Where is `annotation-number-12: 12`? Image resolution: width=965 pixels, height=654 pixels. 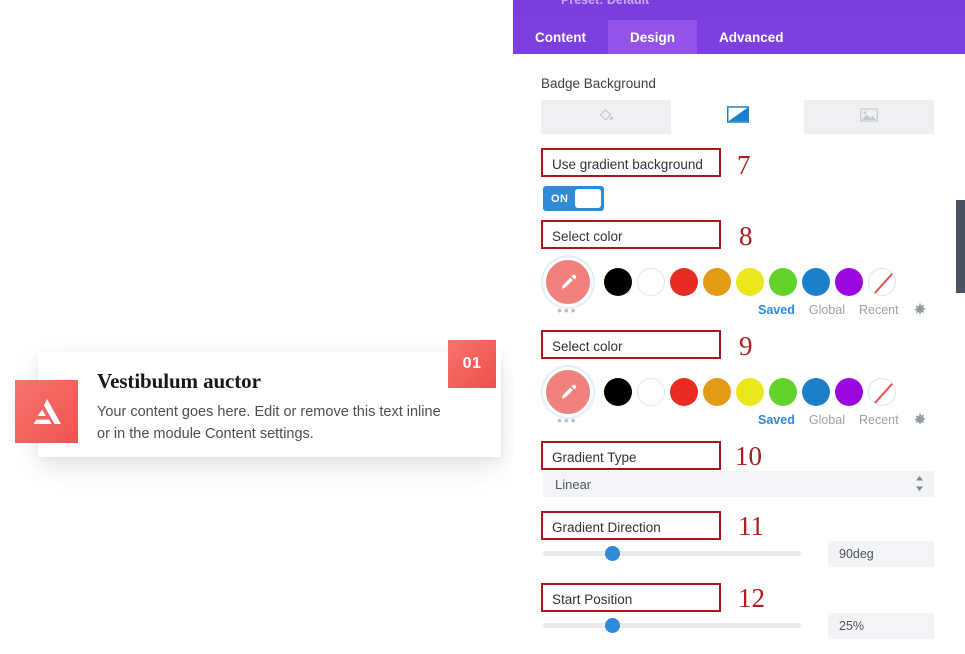
annotation-number-12: 12 is located at coordinates (751, 598).